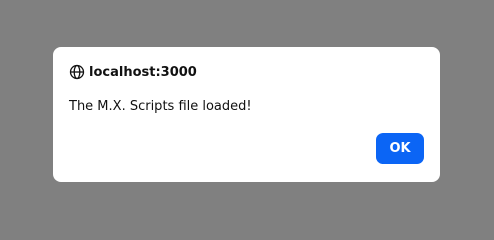 Image resolution: width=494 pixels, height=240 pixels. Describe the element at coordinates (160, 106) in the screenshot. I see `dialog-message: The M.X. Scripts file loaded!` at that location.